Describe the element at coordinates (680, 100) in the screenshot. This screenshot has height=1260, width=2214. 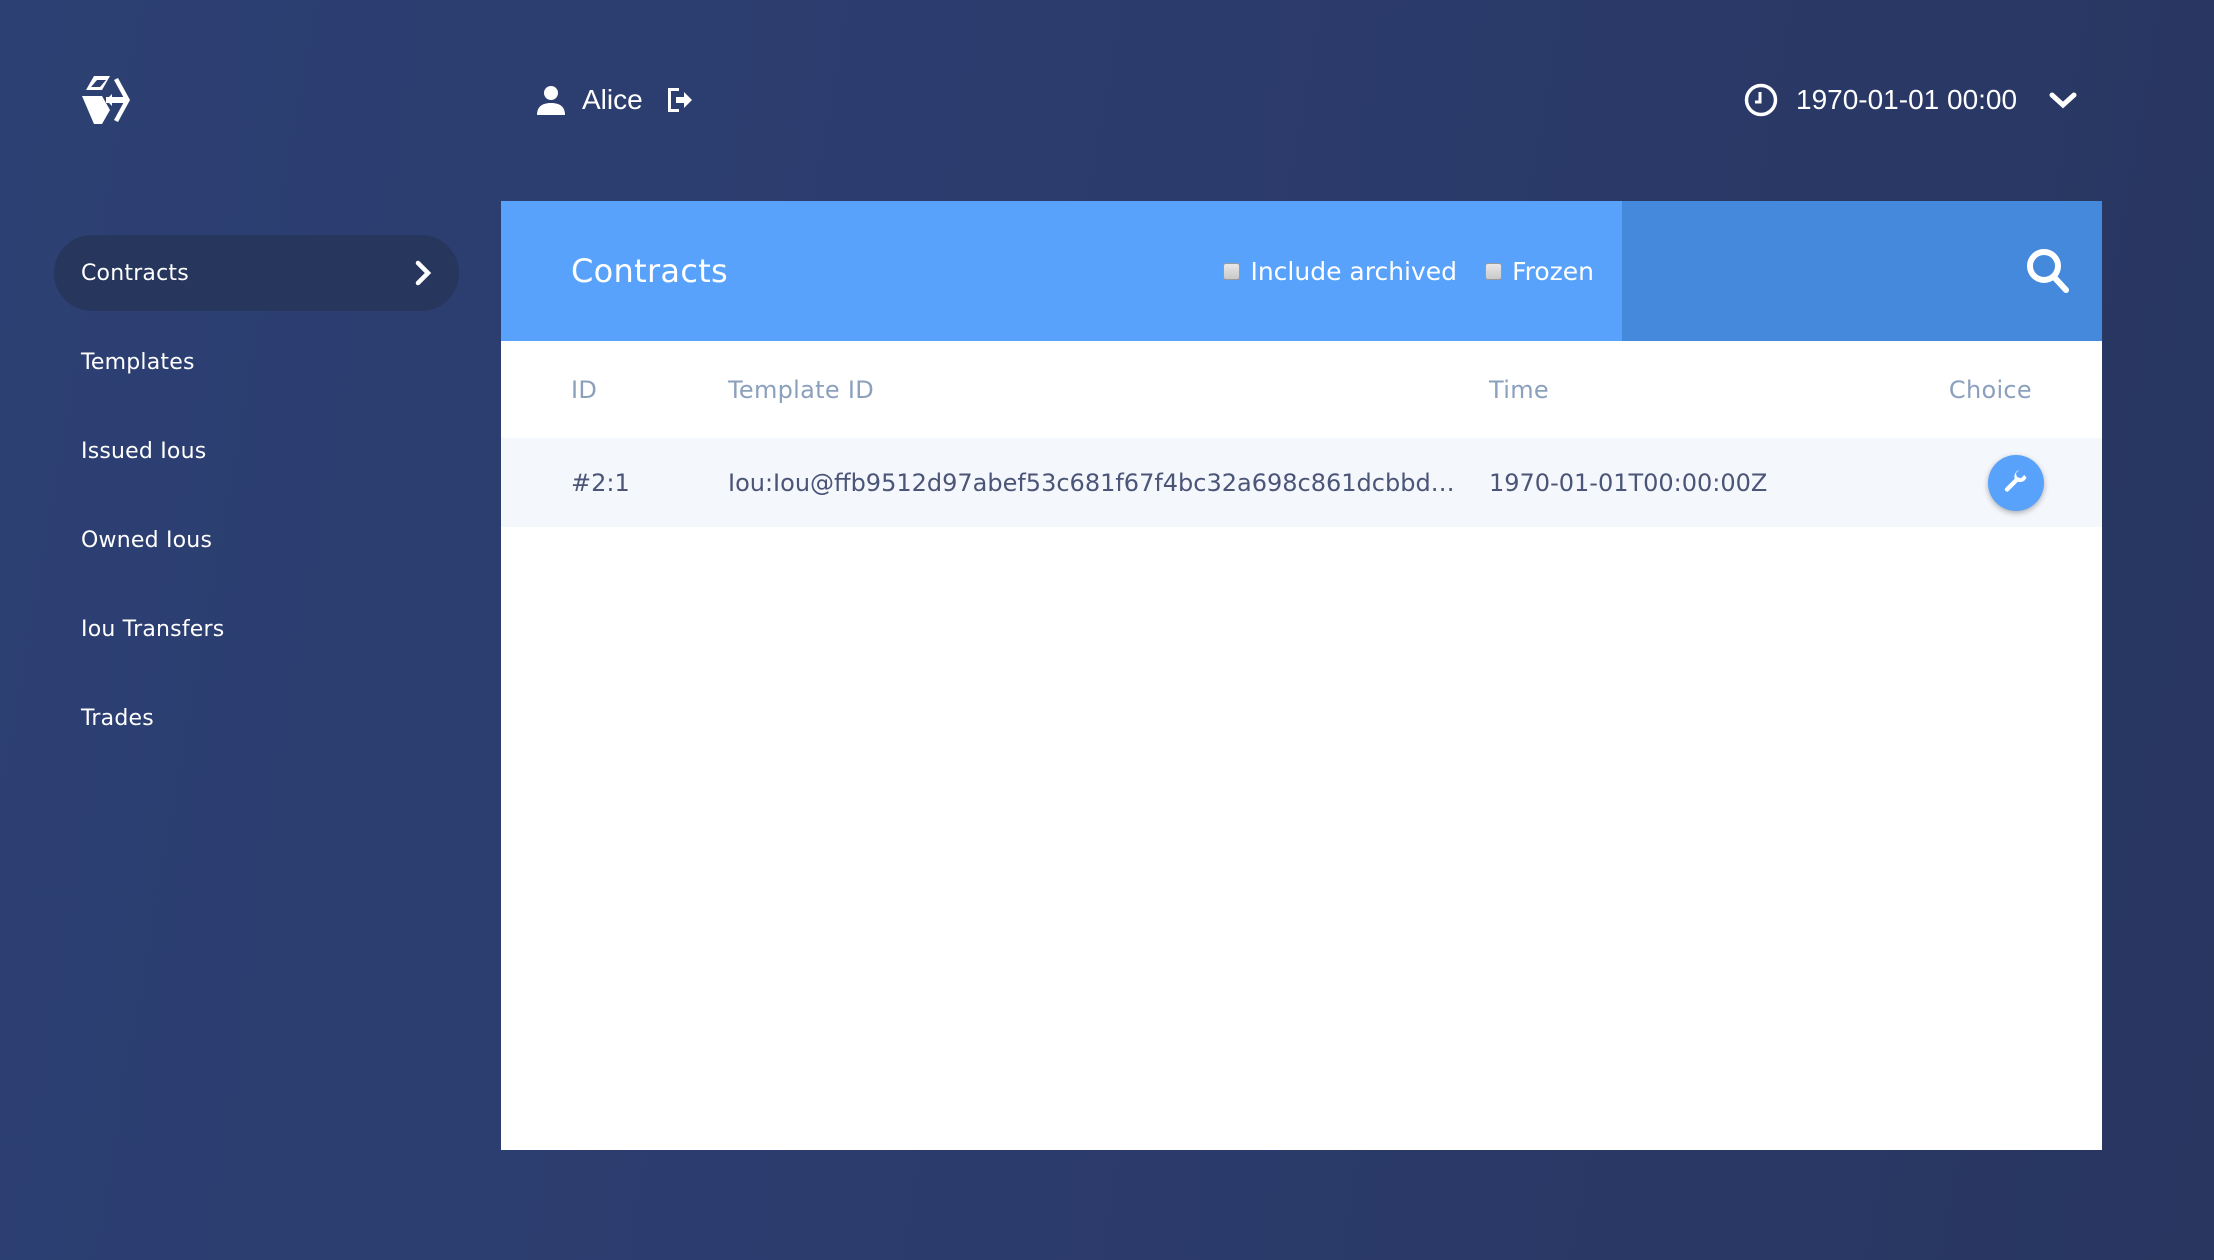
I see `logout-icon` at that location.